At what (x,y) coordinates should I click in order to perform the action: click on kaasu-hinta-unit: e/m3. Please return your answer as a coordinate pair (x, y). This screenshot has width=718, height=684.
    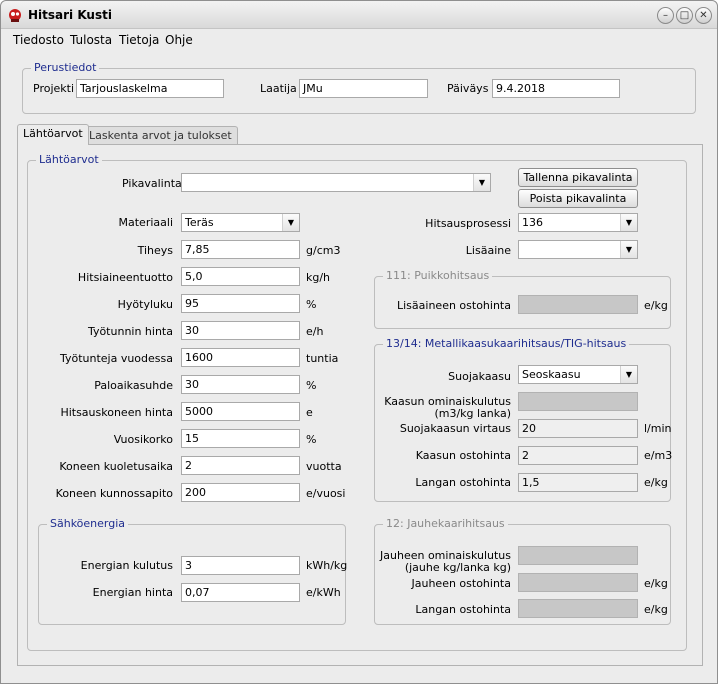
    Looking at the image, I should click on (658, 455).